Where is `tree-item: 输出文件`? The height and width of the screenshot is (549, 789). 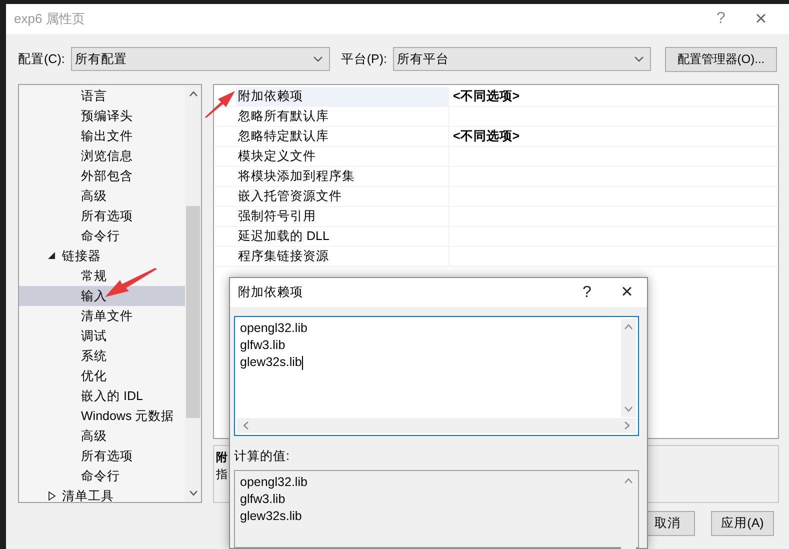 tree-item: 输出文件 is located at coordinates (102, 136).